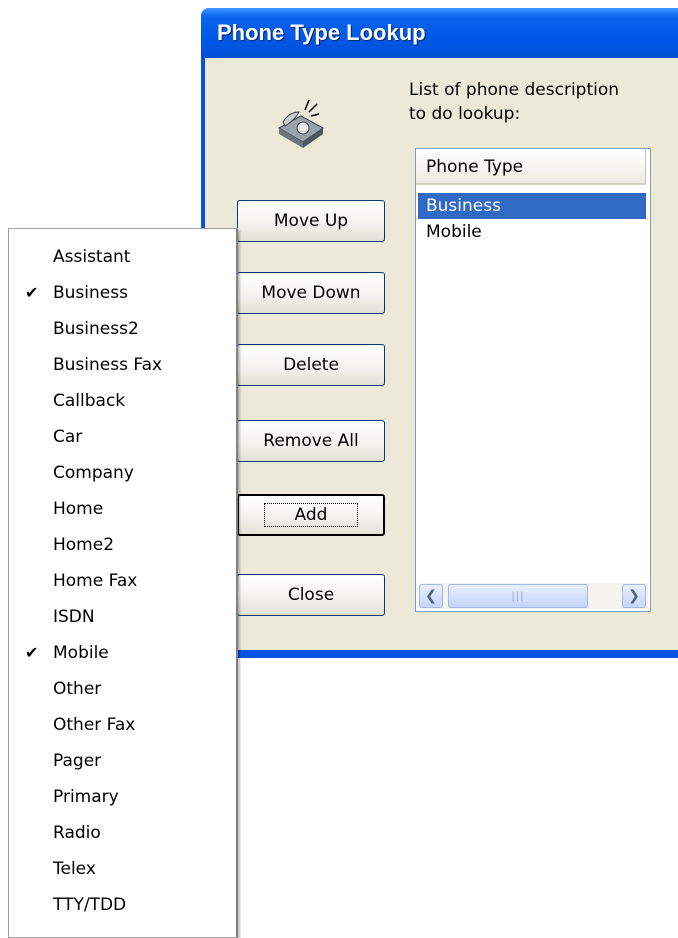 The image size is (678, 938). What do you see at coordinates (531, 167) in the screenshot?
I see `column-header-phone-type: Phone Type` at bounding box center [531, 167].